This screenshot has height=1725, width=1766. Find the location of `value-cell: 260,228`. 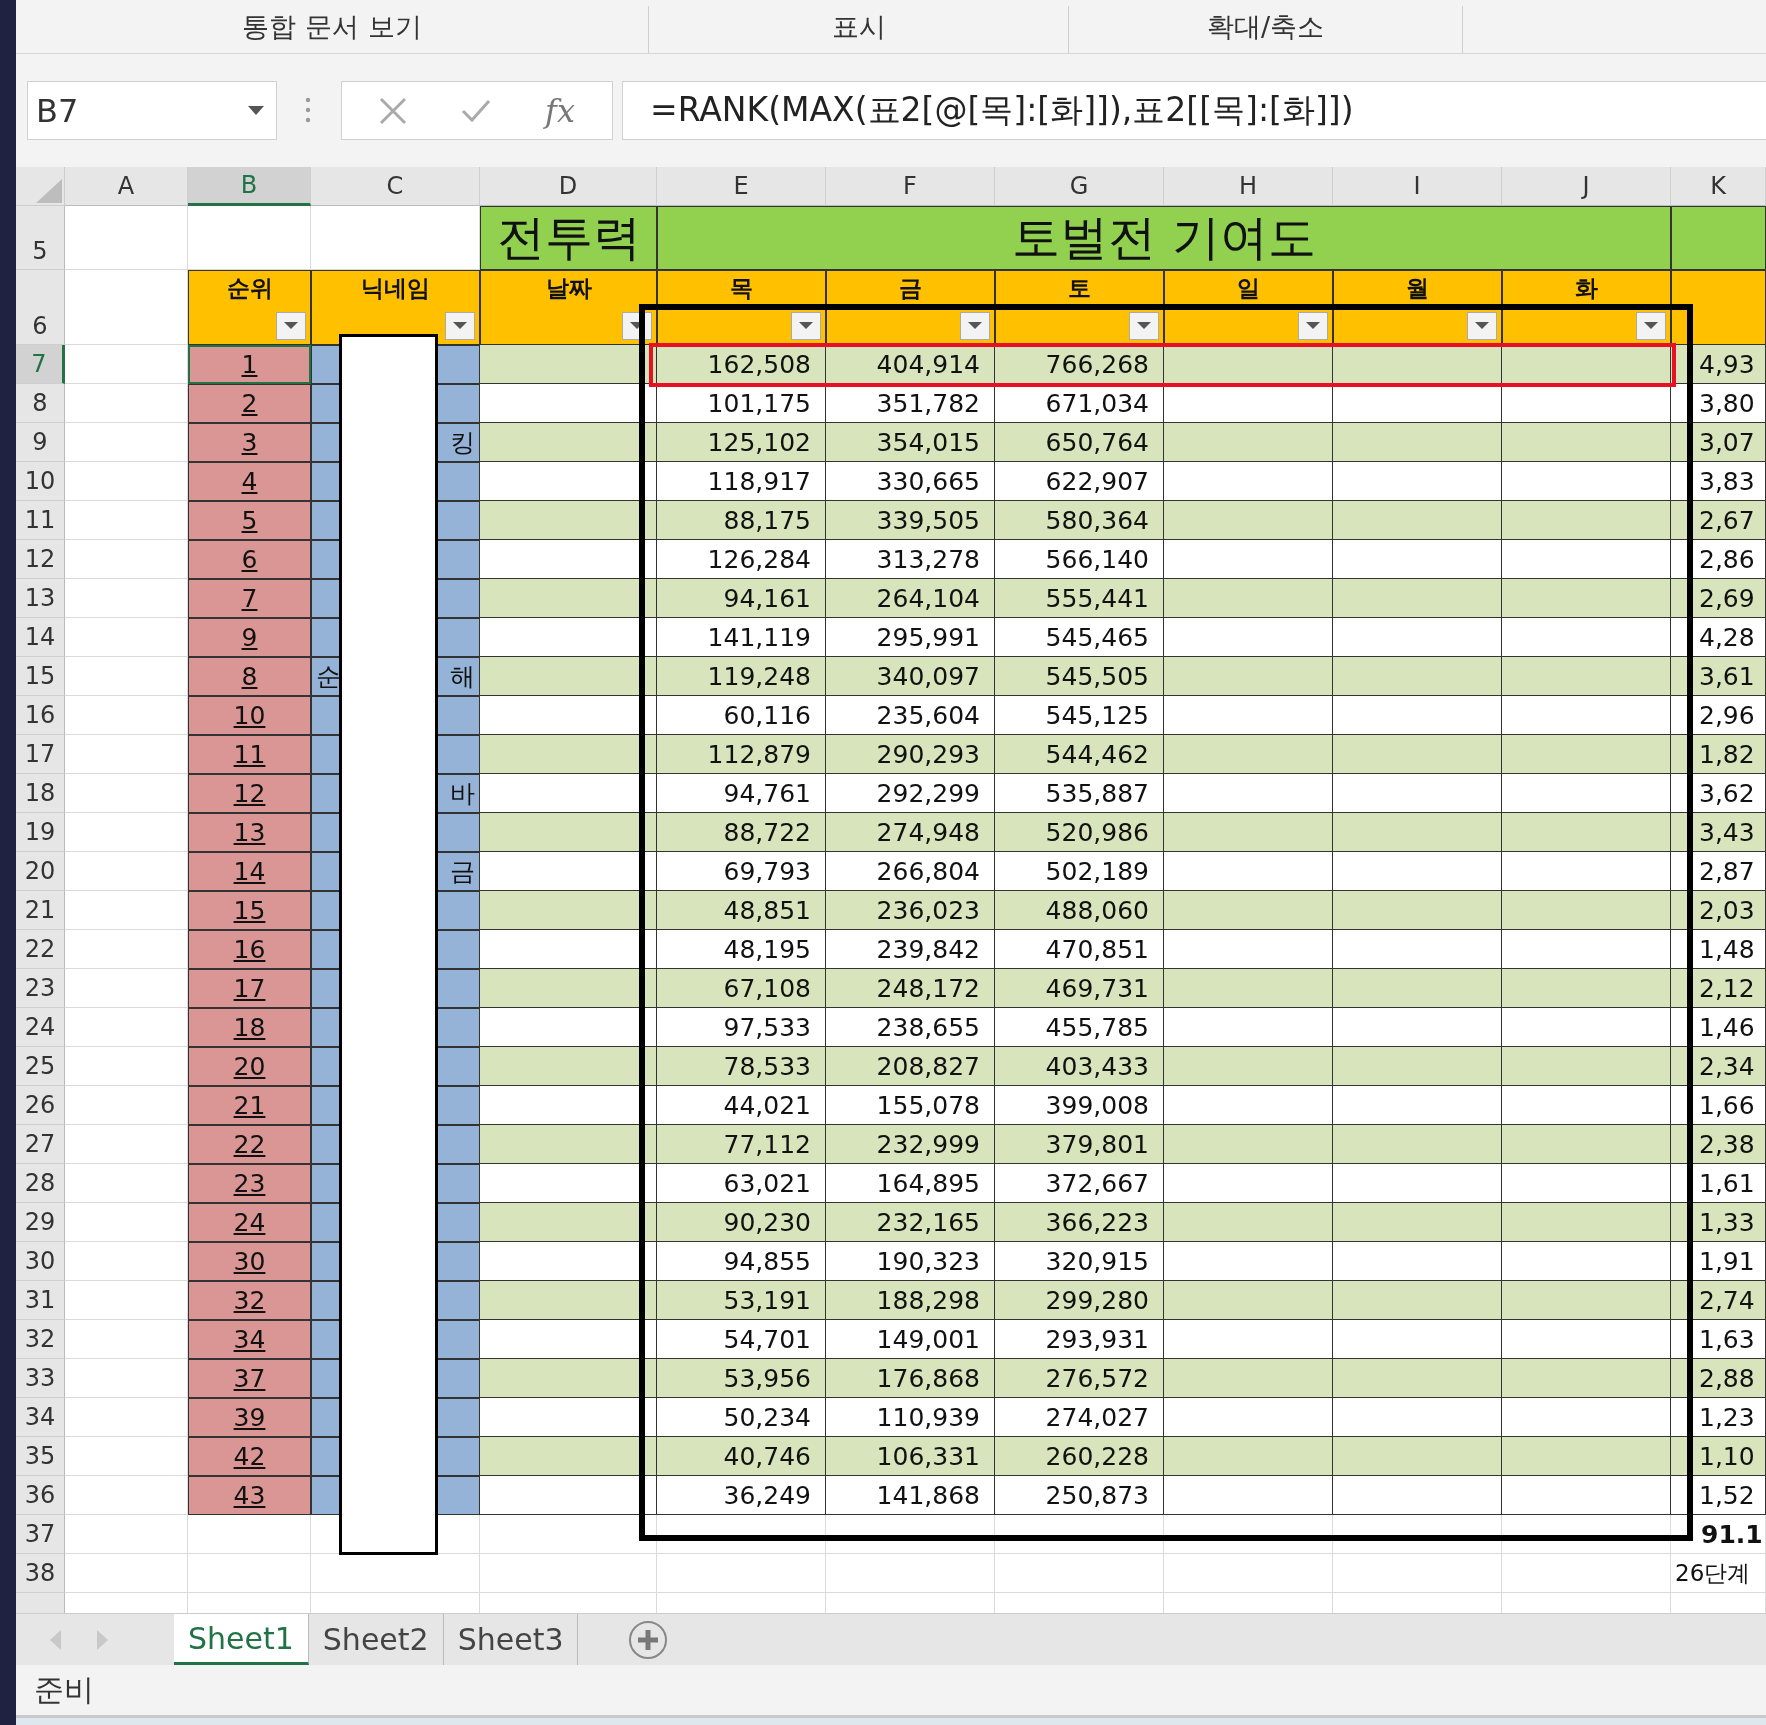

value-cell: 260,228 is located at coordinates (1079, 1456).